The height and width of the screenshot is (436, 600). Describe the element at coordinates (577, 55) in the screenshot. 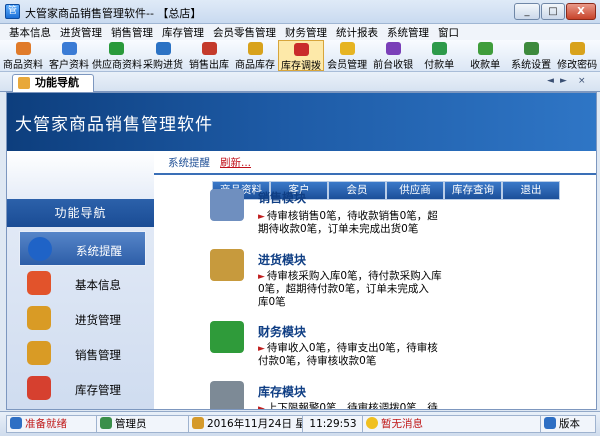

I see `toolbar-key-button: 修改密码` at that location.